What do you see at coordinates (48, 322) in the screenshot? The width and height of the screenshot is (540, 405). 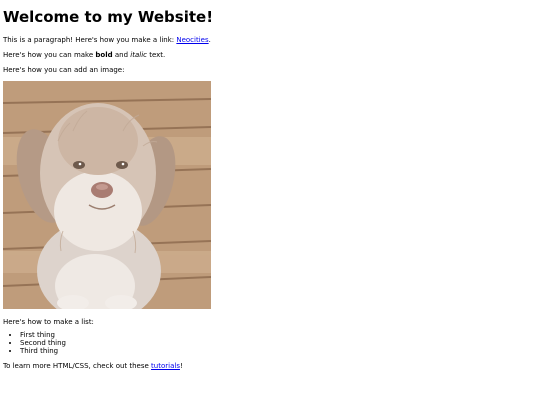 I see `list-intro-paragraph: Here's how to make a list:` at bounding box center [48, 322].